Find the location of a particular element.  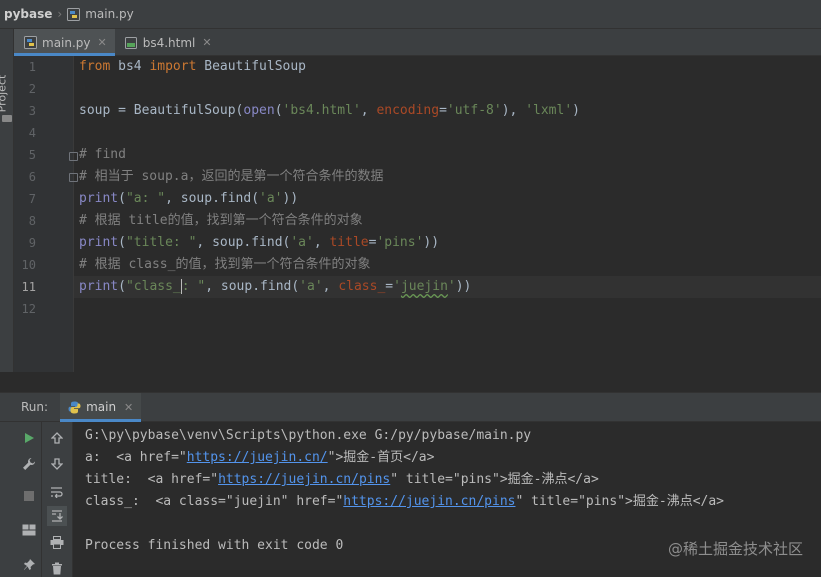

parameter: encoding is located at coordinates (408, 110).